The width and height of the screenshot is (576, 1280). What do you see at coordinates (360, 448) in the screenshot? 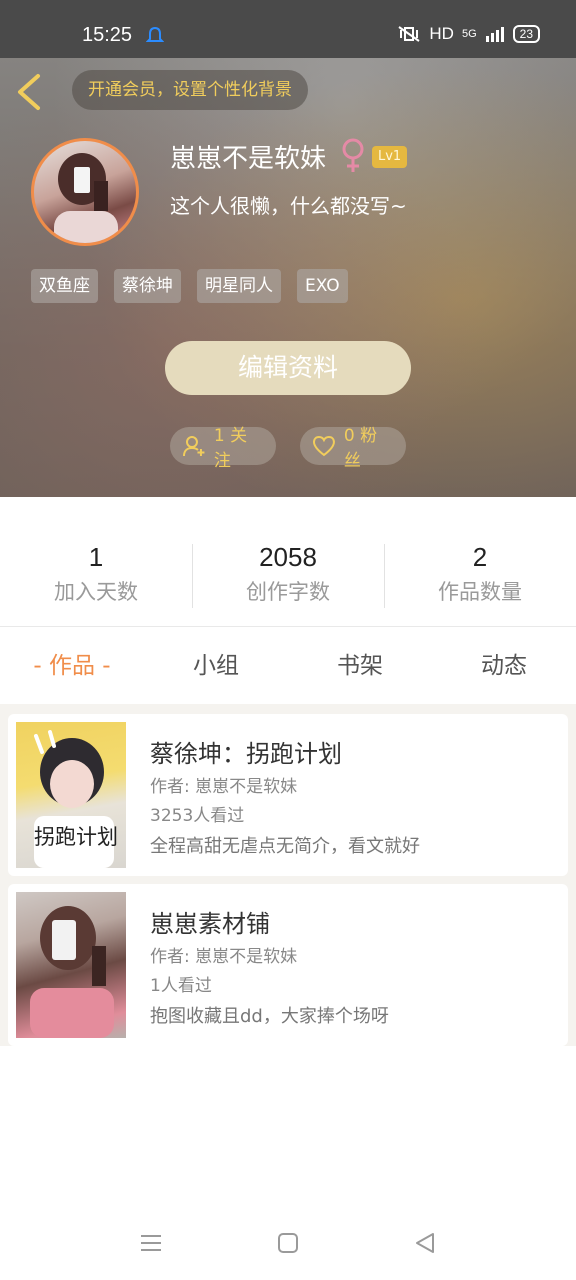
I see `fans-label: 0 粉丝` at bounding box center [360, 448].